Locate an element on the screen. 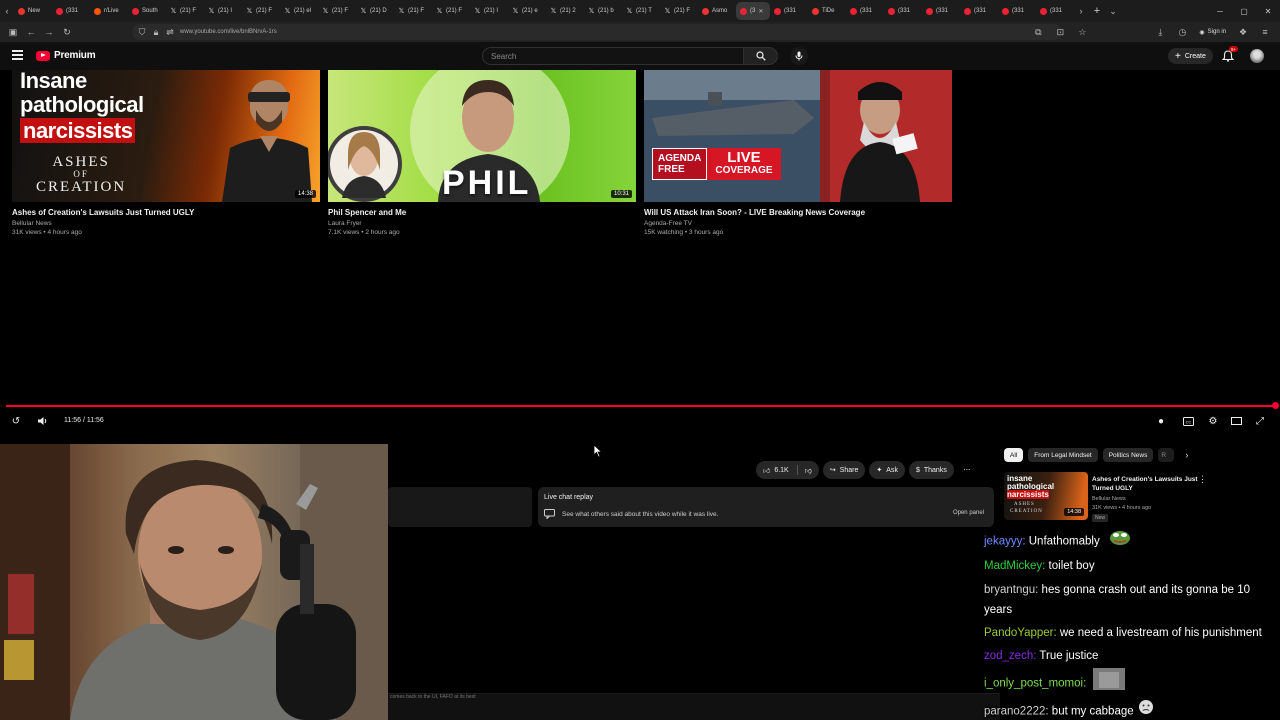 The width and height of the screenshot is (1280, 720). url-text: www.youtube.com/live/bnlBNrvA-1rs is located at coordinates (228, 32).